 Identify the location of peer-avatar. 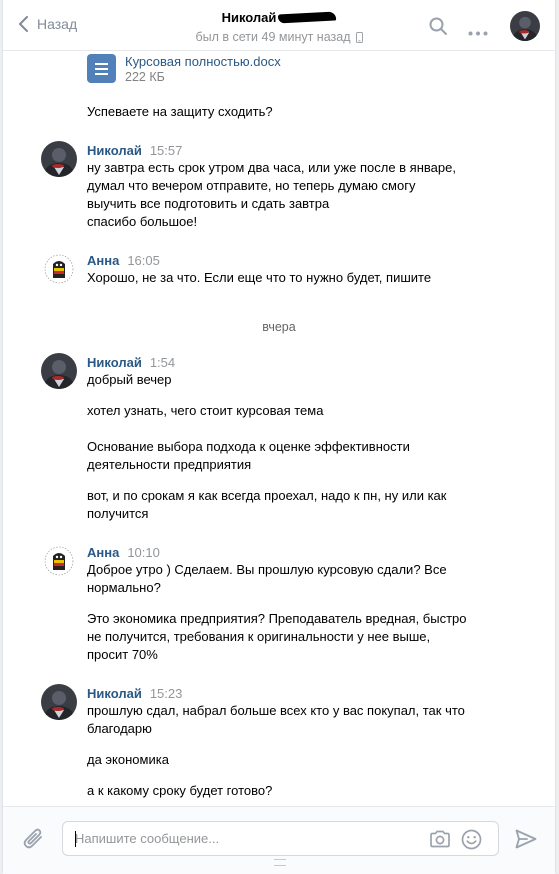
(525, 26).